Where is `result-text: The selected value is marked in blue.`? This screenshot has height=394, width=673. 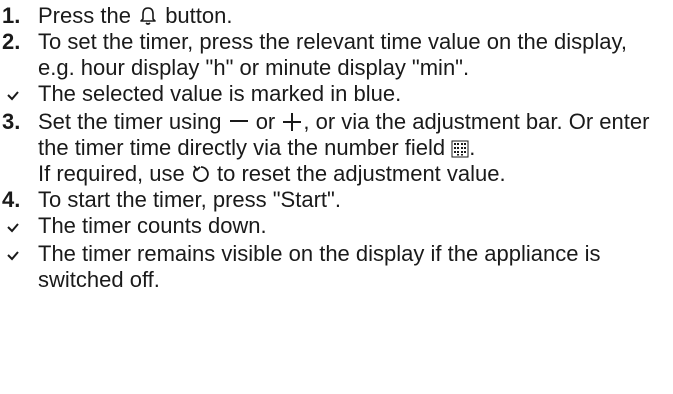
result-text: The selected value is marked in blue. is located at coordinates (220, 93).